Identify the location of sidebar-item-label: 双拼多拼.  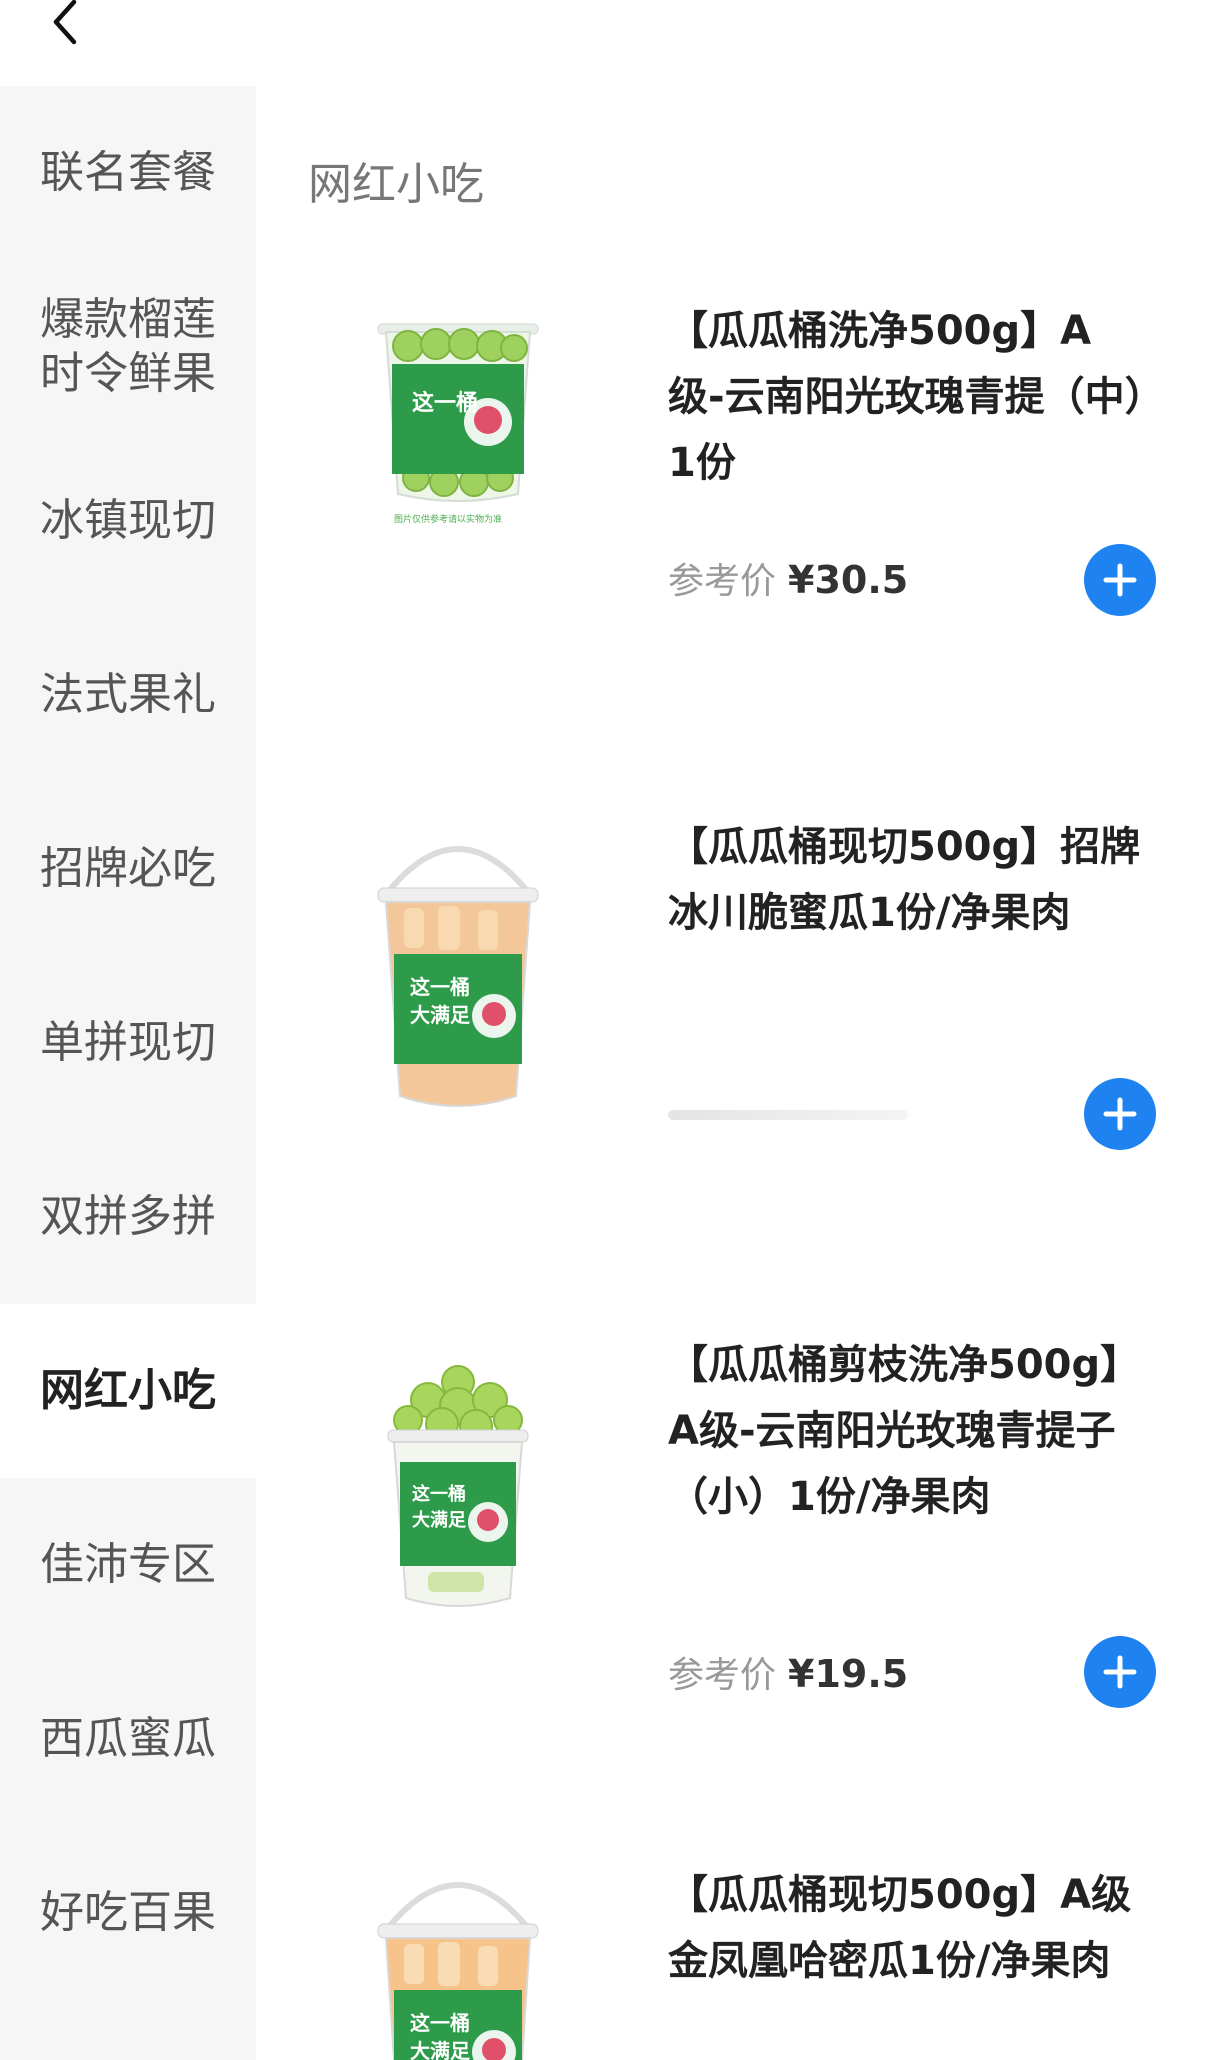
(128, 1216).